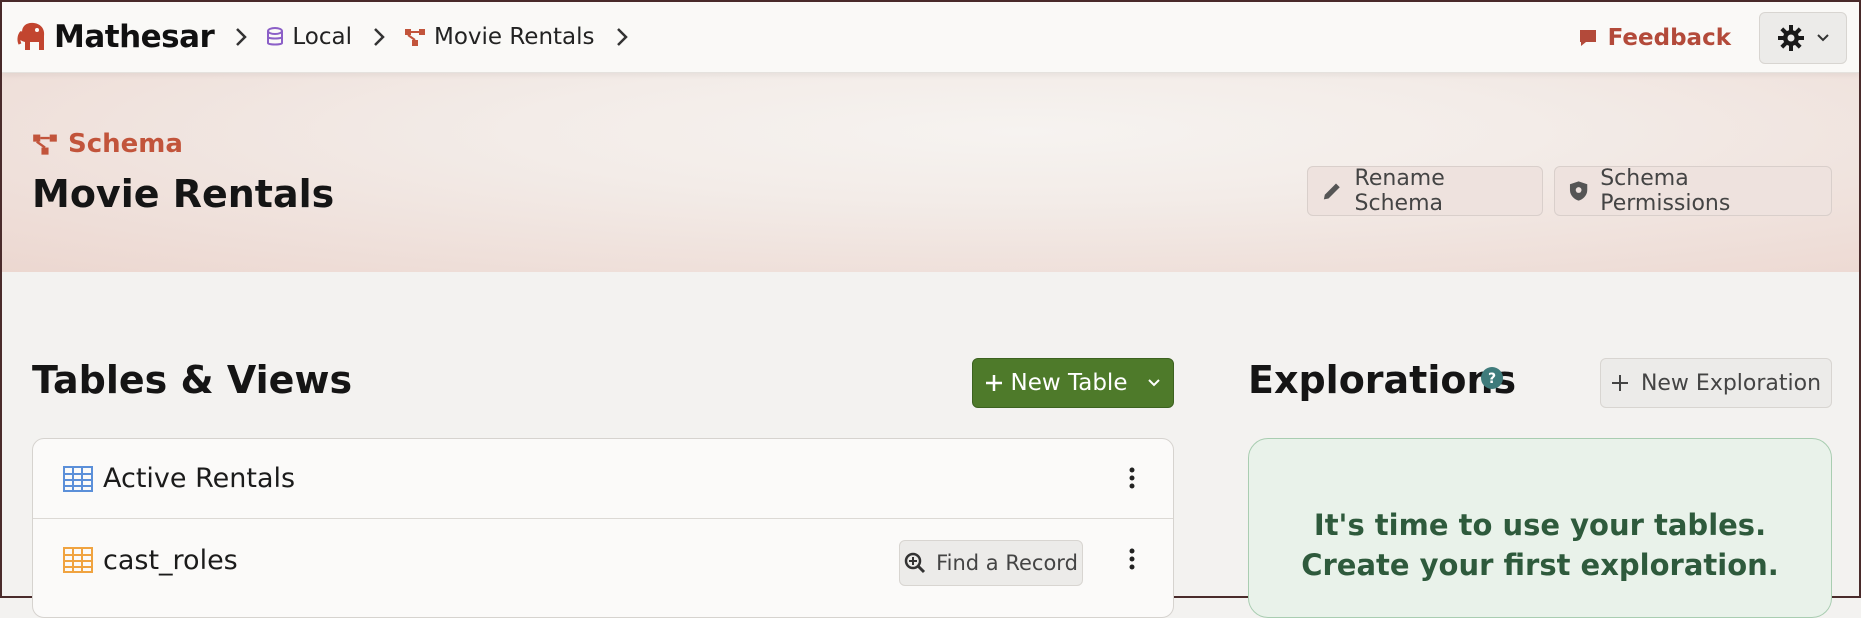  I want to click on comment-icon, so click(1587, 38).